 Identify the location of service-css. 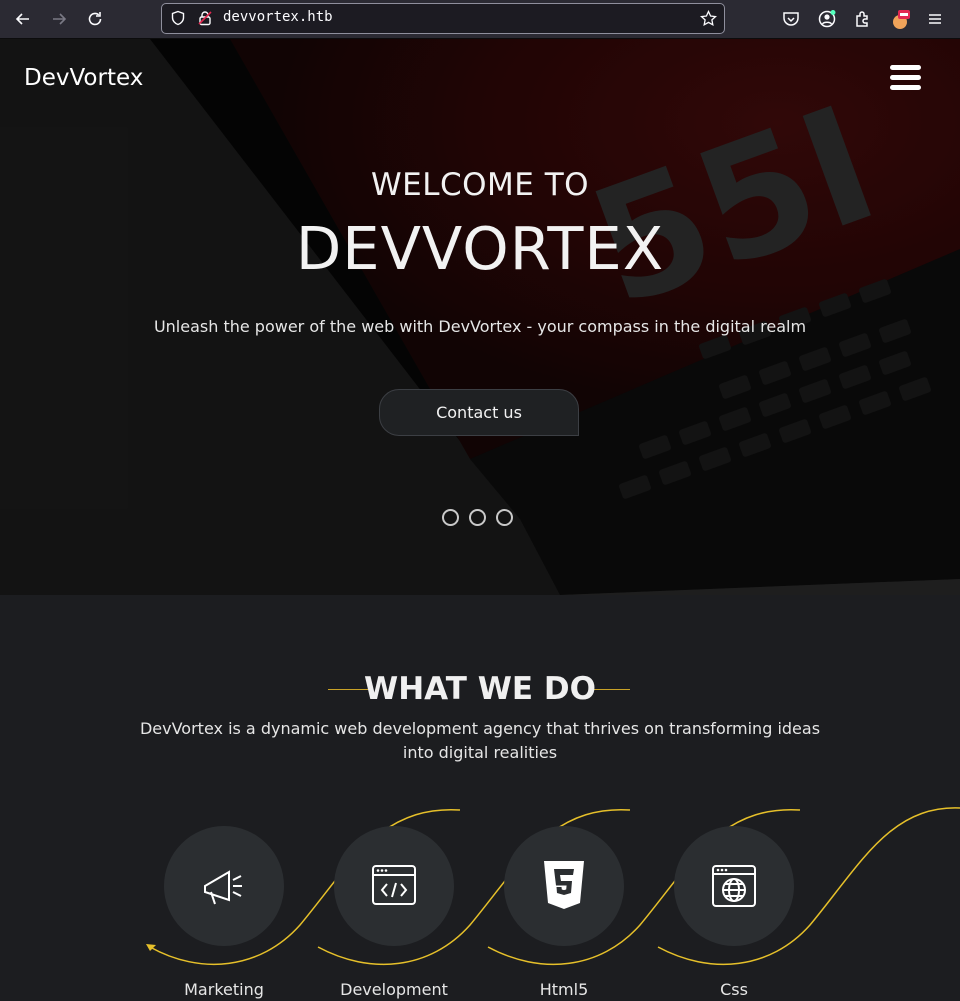
(734, 886).